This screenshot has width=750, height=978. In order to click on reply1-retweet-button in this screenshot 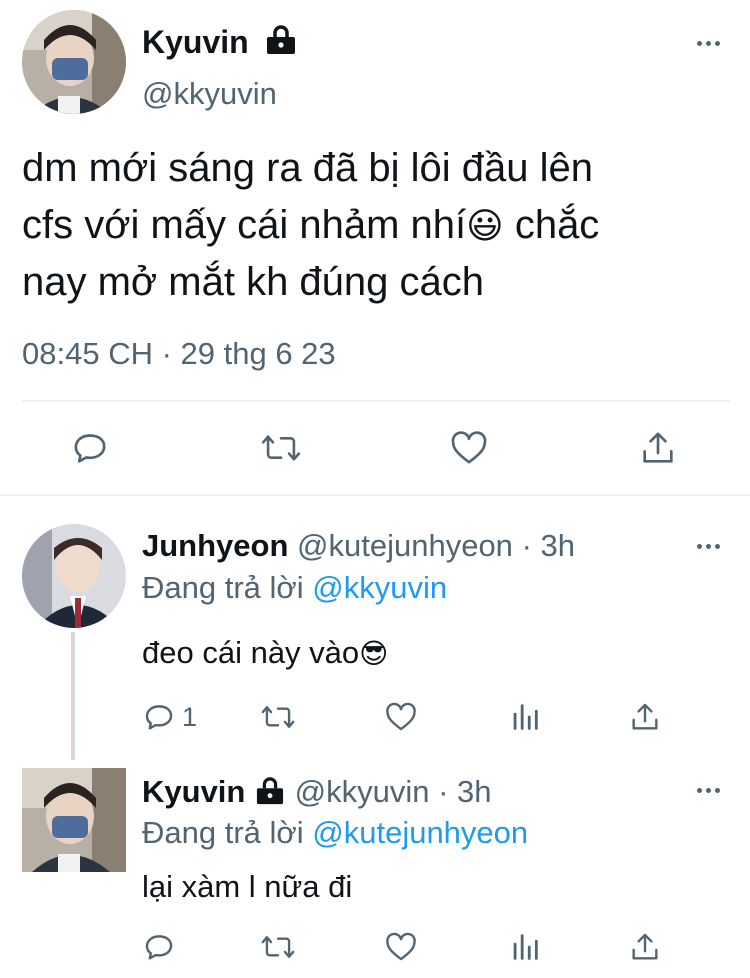, I will do `click(278, 717)`.